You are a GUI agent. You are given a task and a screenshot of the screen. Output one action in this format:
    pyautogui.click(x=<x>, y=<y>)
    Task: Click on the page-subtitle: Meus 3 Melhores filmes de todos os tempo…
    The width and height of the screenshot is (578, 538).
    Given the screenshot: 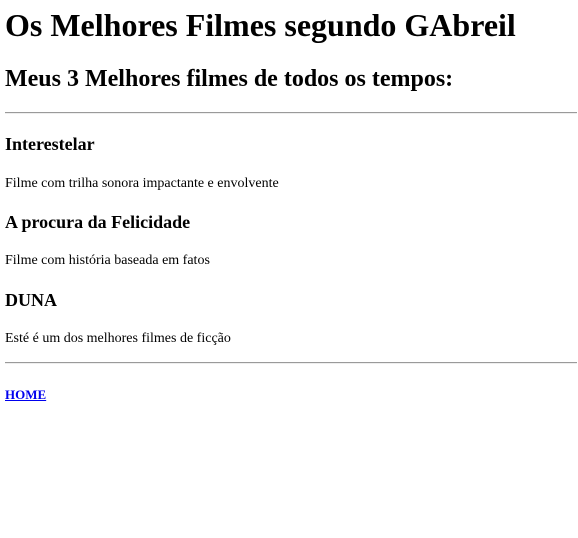 What is the action you would take?
    pyautogui.click(x=229, y=79)
    